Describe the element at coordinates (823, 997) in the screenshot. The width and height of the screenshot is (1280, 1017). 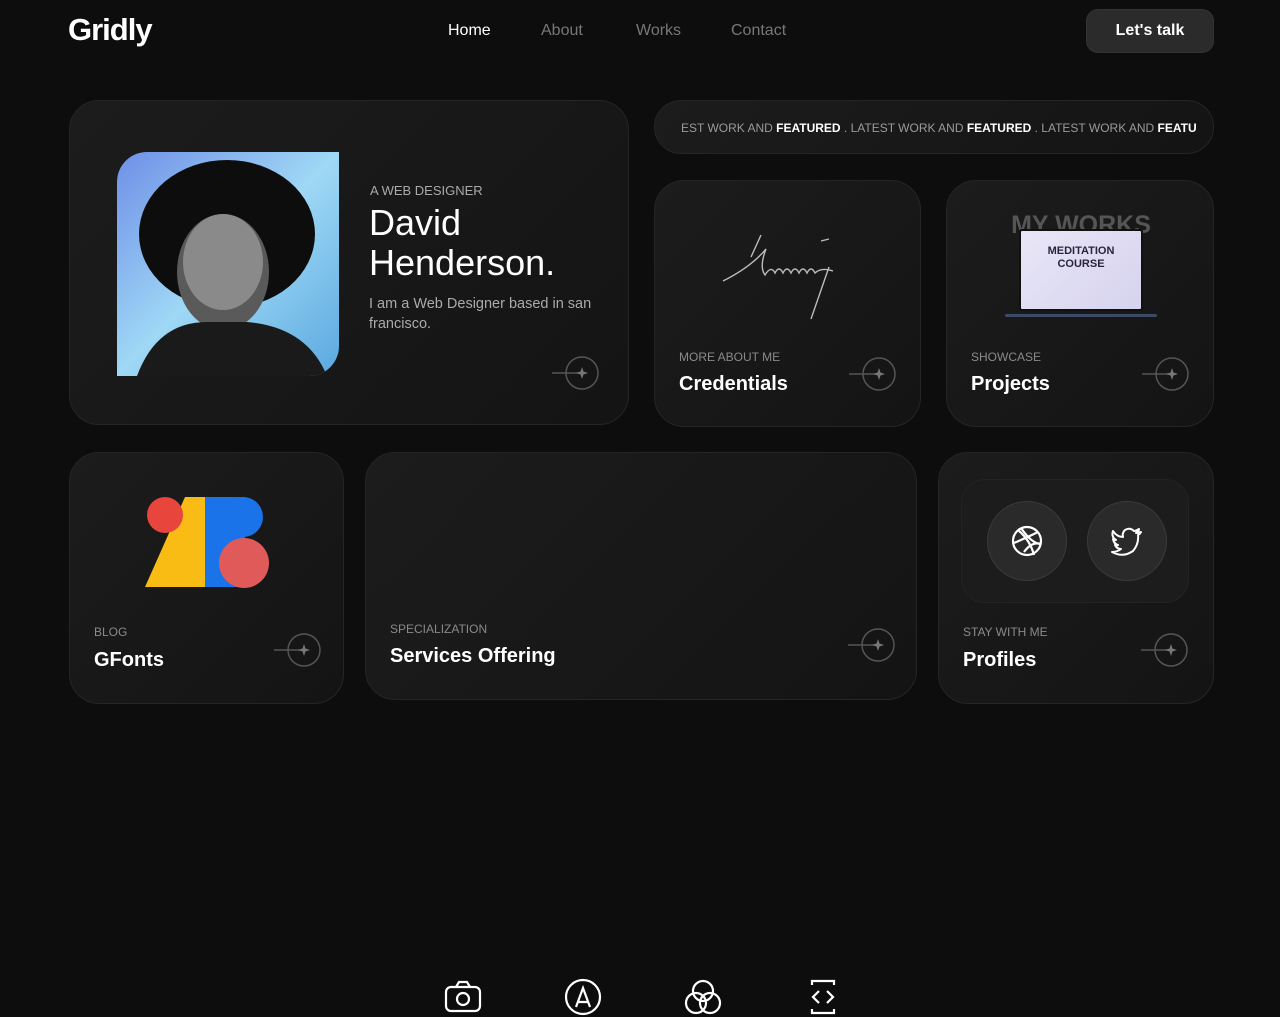
I see `code-phone-icon` at that location.